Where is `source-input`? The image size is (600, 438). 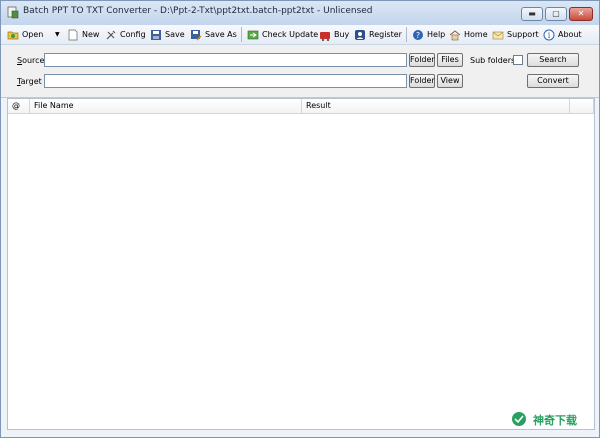 source-input is located at coordinates (225, 60).